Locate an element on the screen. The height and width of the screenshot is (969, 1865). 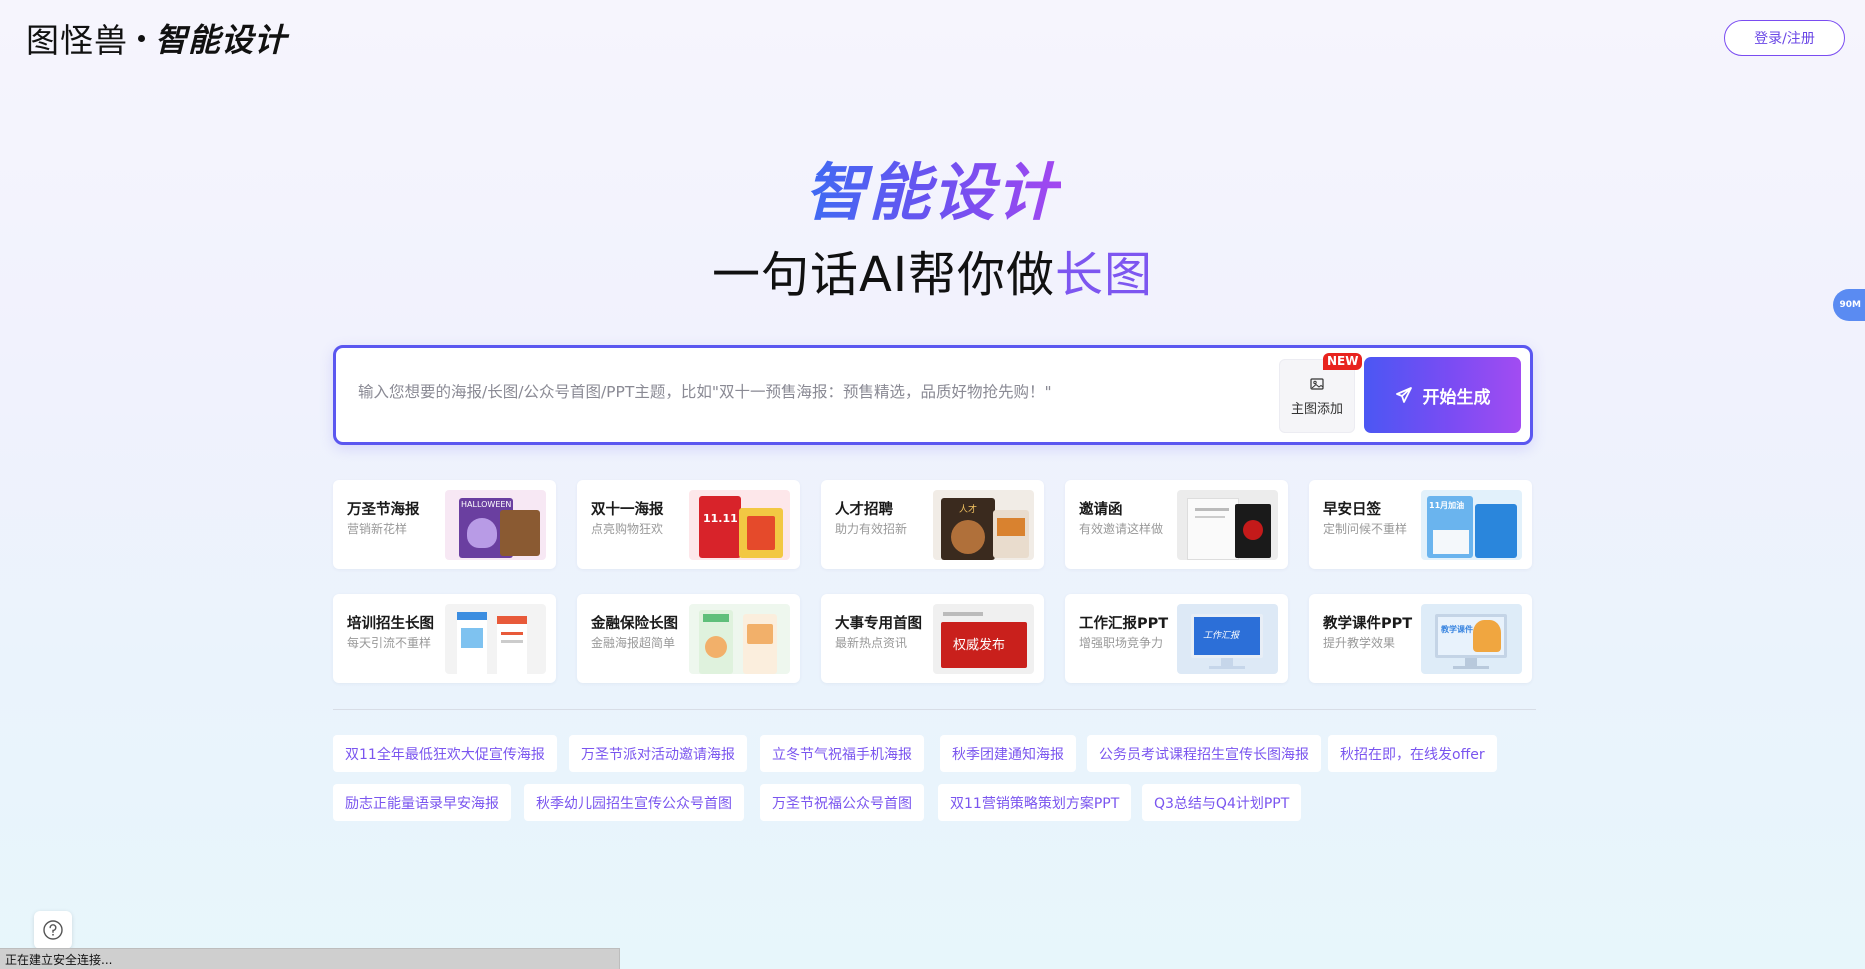
suggestion-tag: Q3总结与Q4计划PPT is located at coordinates (1222, 802).